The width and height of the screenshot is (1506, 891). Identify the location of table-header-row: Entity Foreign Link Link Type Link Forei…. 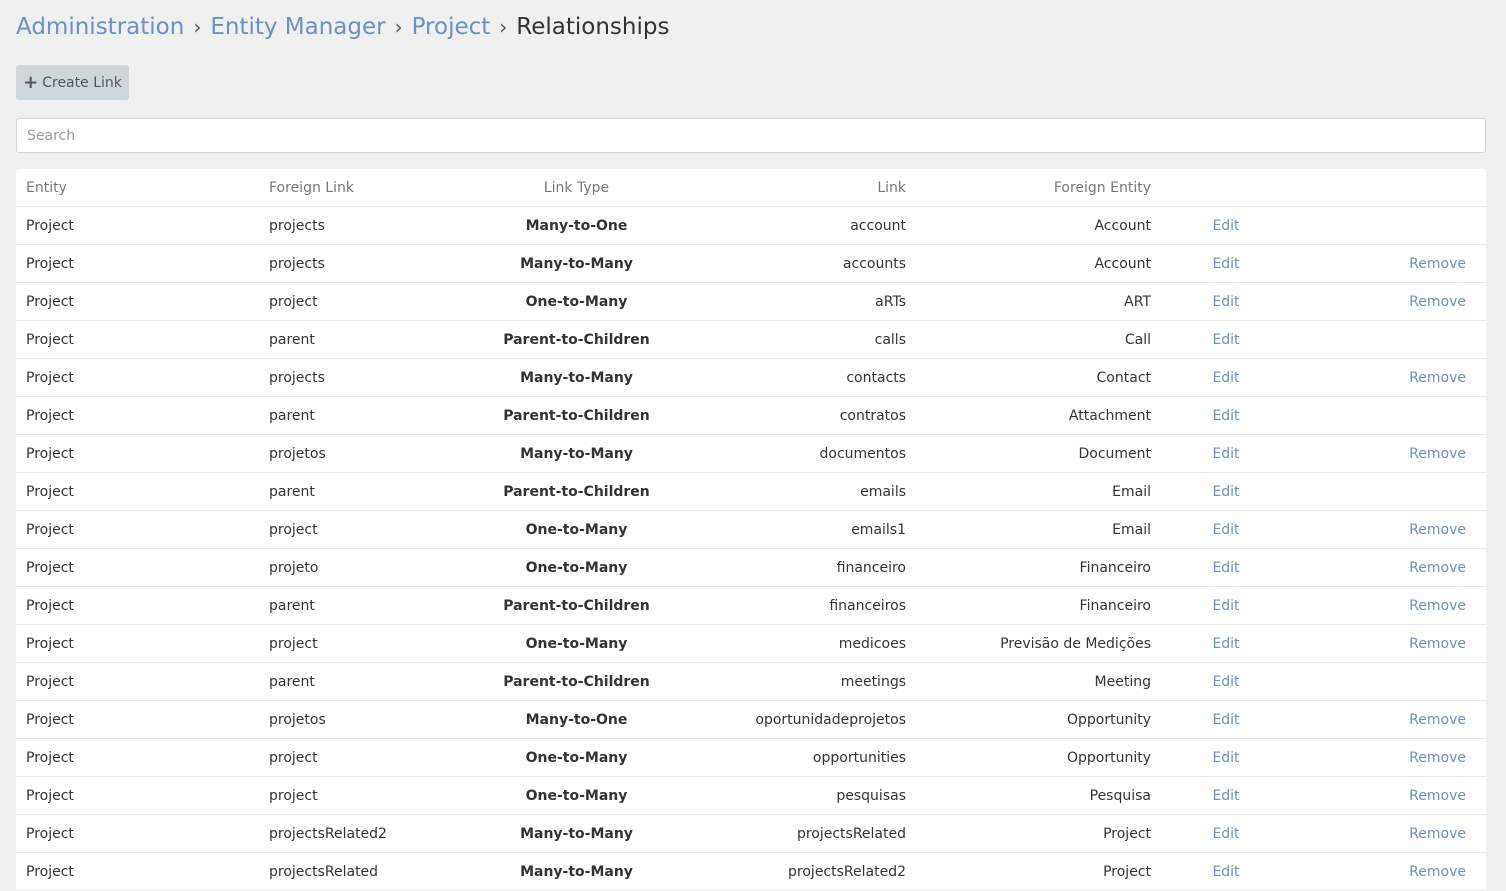
(751, 188).